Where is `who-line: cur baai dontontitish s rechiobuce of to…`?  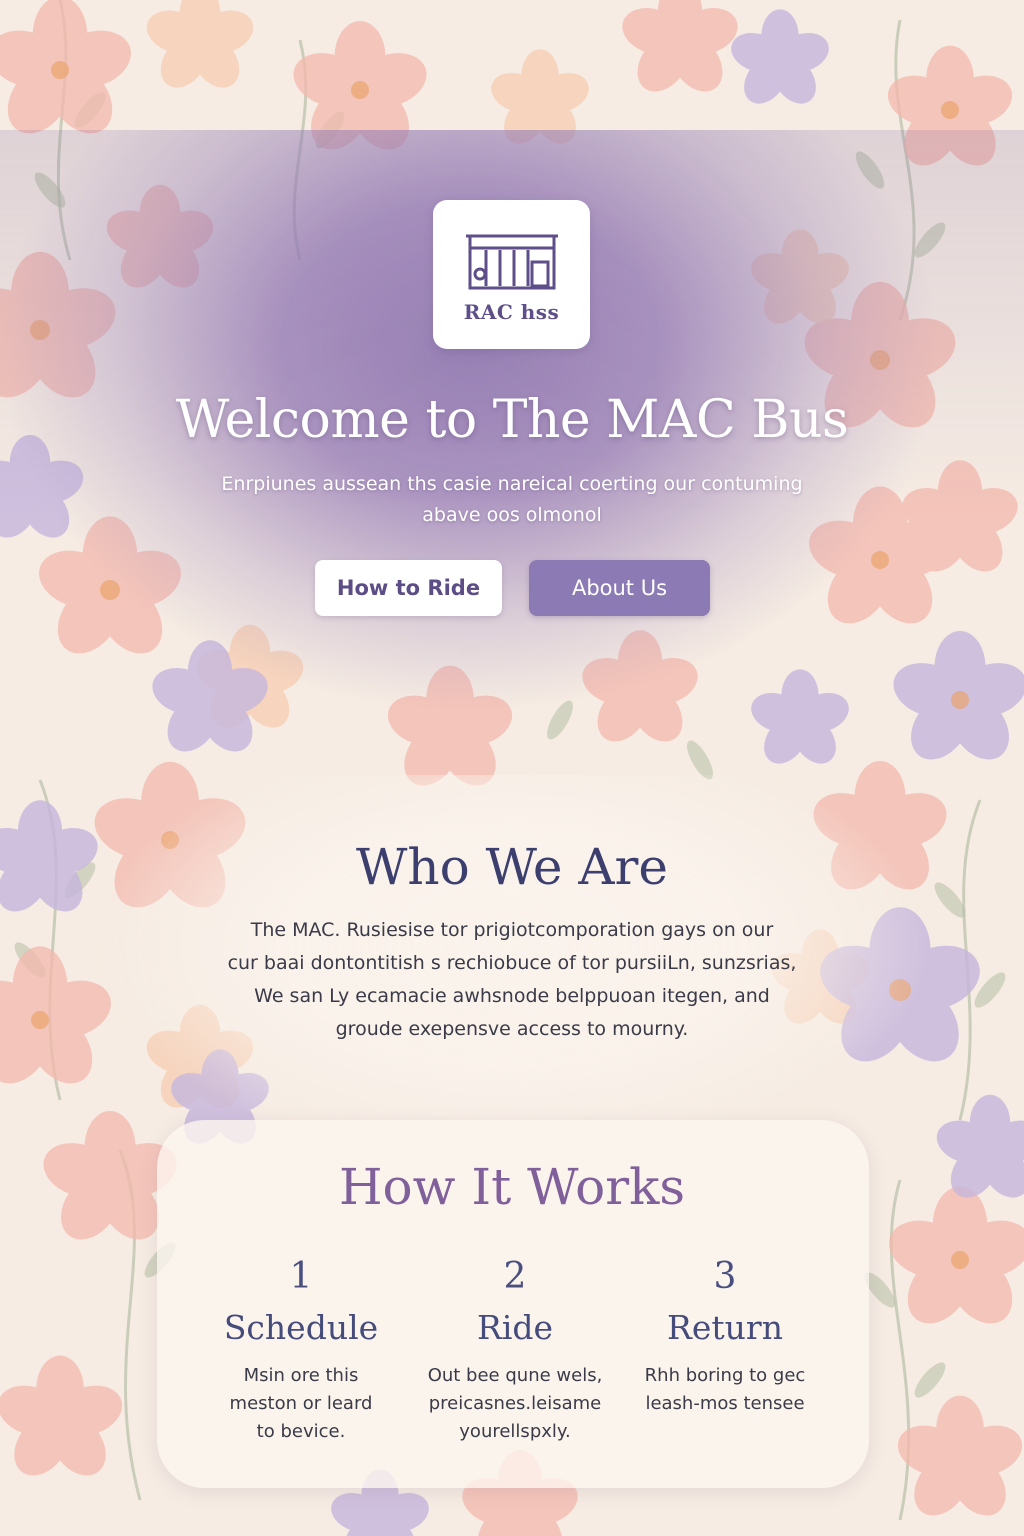
who-line: cur baai dontontitish s rechiobuce of to… is located at coordinates (512, 963).